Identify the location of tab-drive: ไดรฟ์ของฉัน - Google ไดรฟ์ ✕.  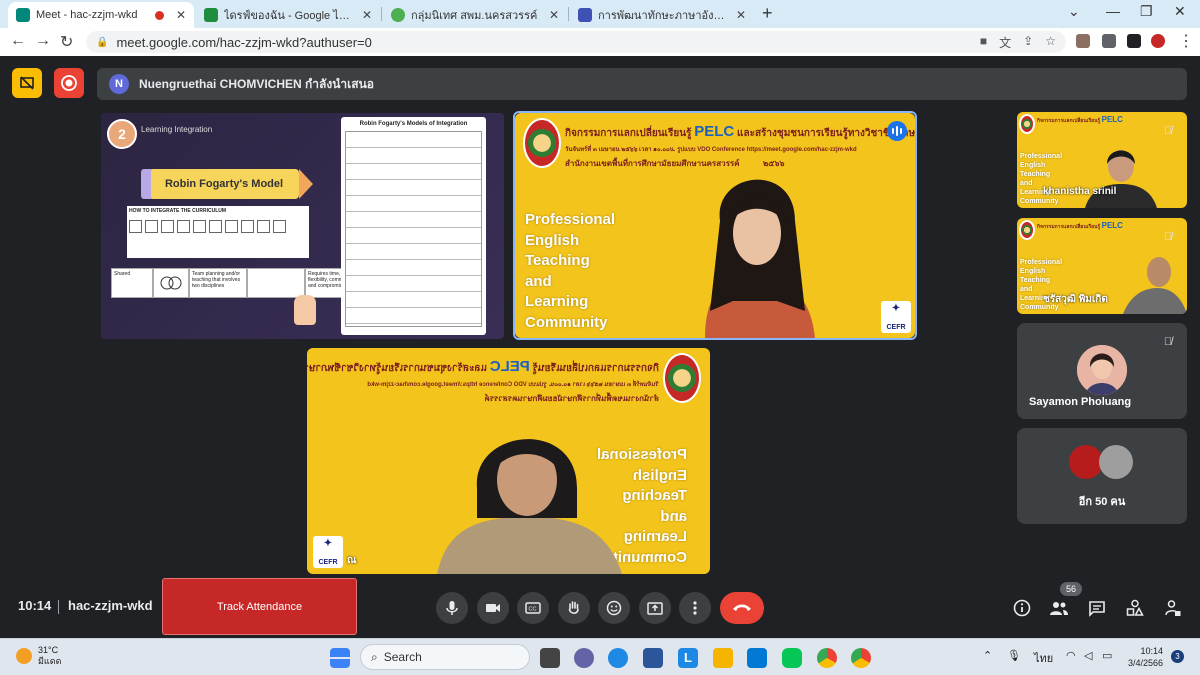
(288, 15).